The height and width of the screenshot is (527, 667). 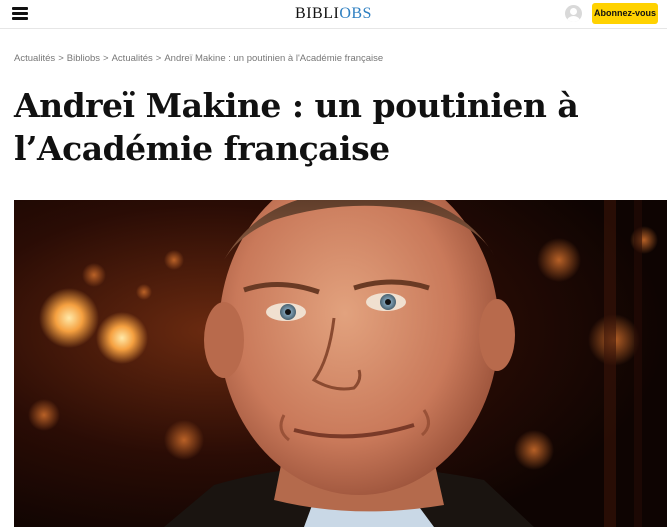 I want to click on user-icon-body, so click(x=573, y=19).